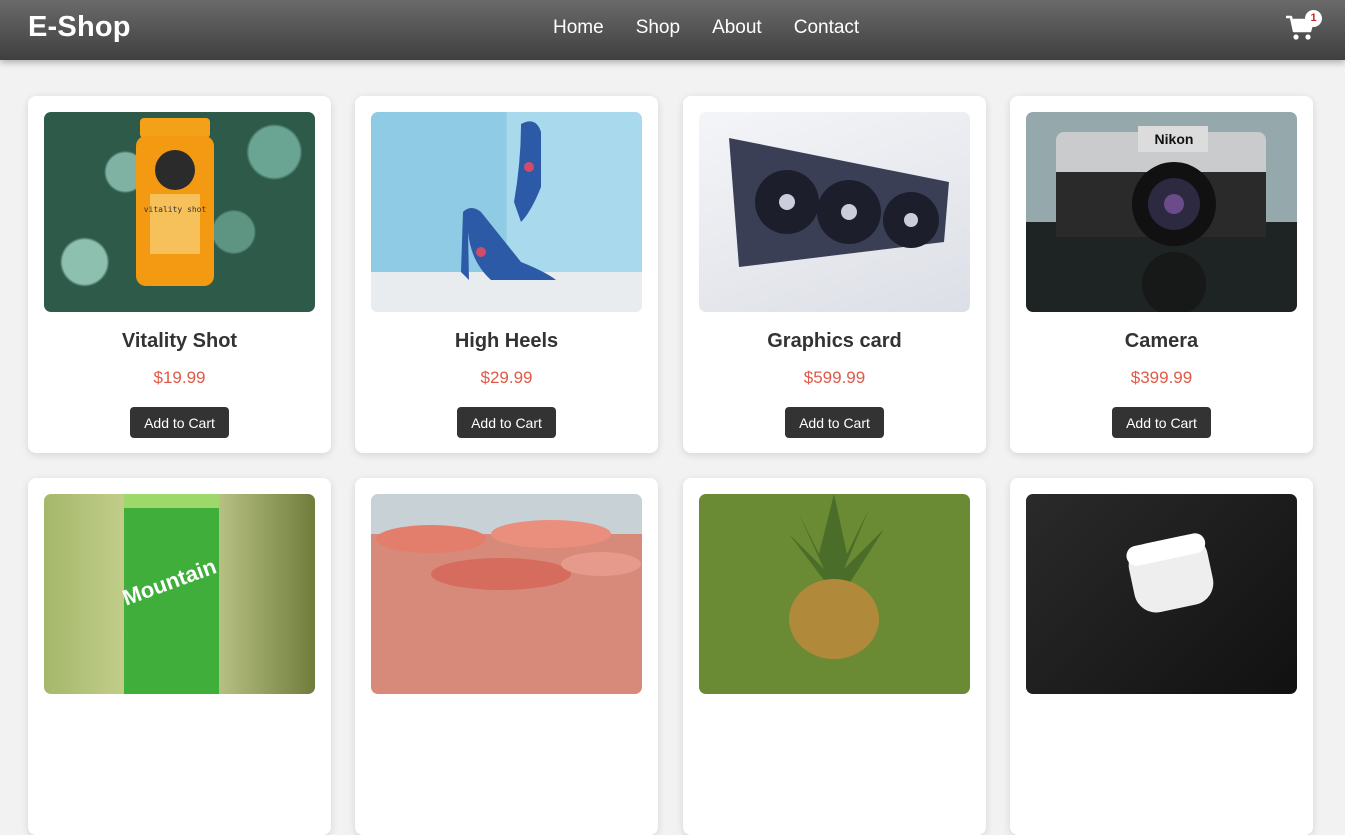 Image resolution: width=1345 pixels, height=835 pixels. I want to click on product-price: $29.99, so click(506, 377).